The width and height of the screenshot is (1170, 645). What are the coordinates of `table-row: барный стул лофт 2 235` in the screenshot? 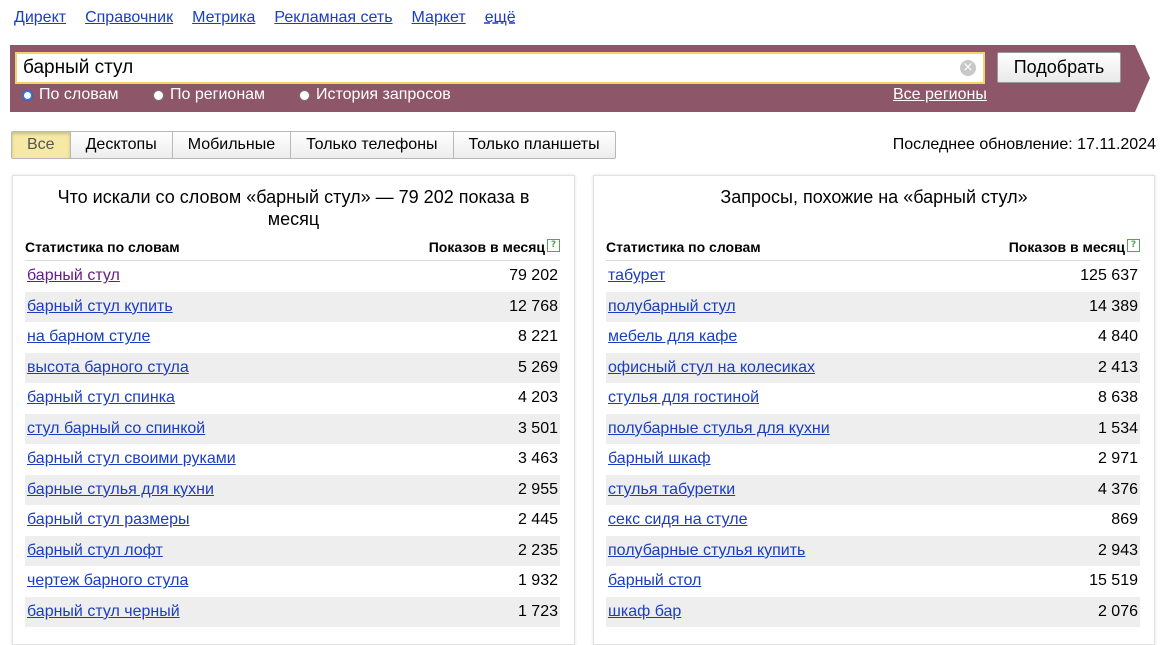 It's located at (292, 550).